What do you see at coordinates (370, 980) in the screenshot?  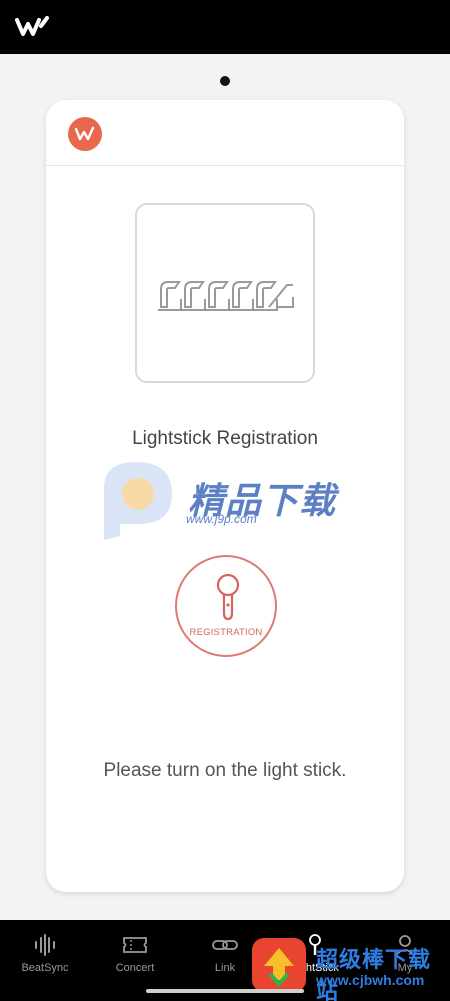 I see `overlay-watermark-url: www.cjbwh.com` at bounding box center [370, 980].